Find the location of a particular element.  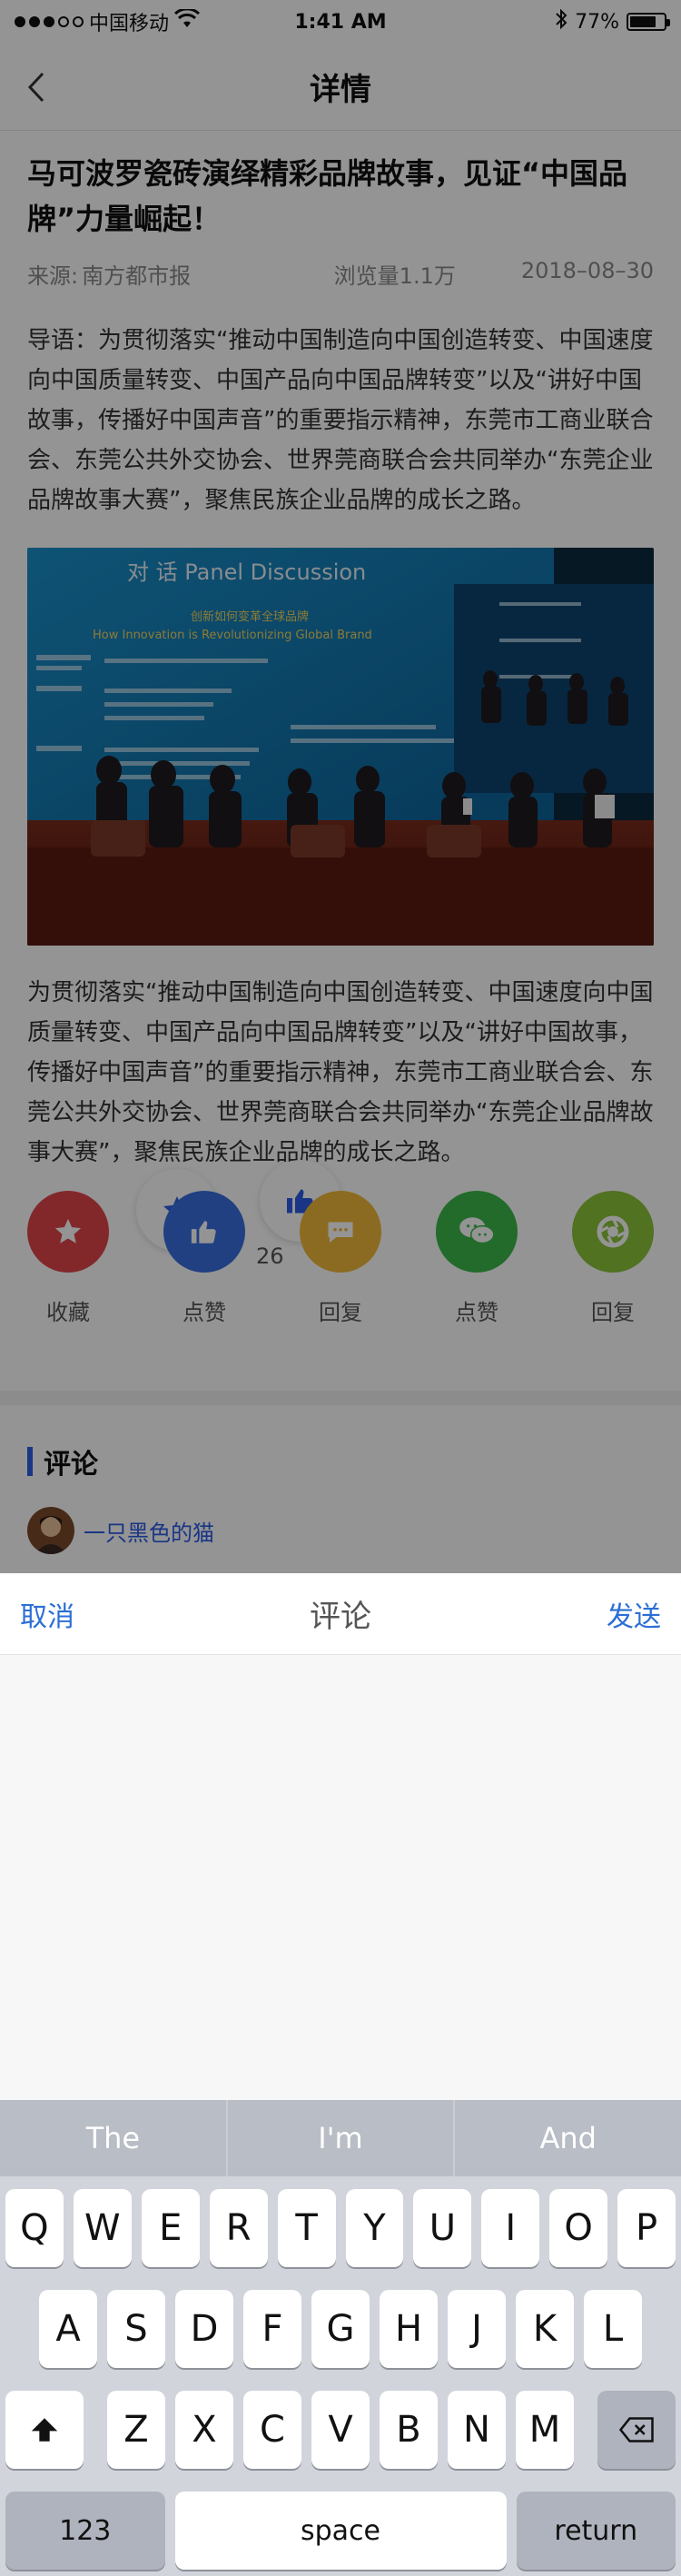

suggestion-2: I'm is located at coordinates (339, 2138).